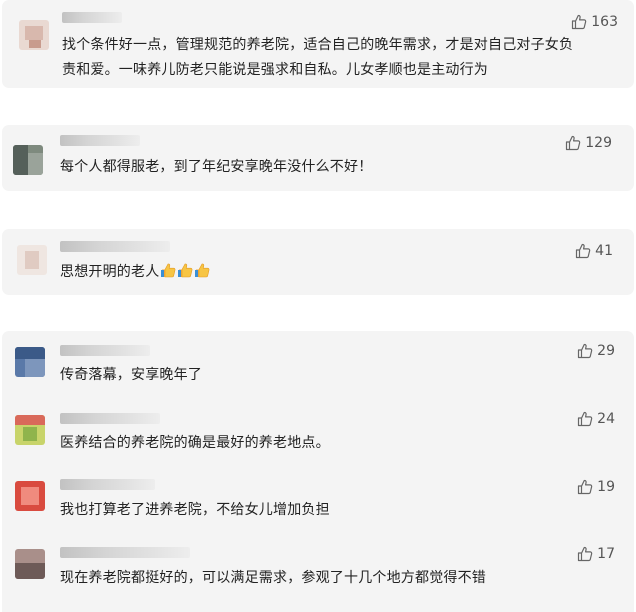 The height and width of the screenshot is (612, 636). Describe the element at coordinates (596, 419) in the screenshot. I see `like-button: 24` at that location.